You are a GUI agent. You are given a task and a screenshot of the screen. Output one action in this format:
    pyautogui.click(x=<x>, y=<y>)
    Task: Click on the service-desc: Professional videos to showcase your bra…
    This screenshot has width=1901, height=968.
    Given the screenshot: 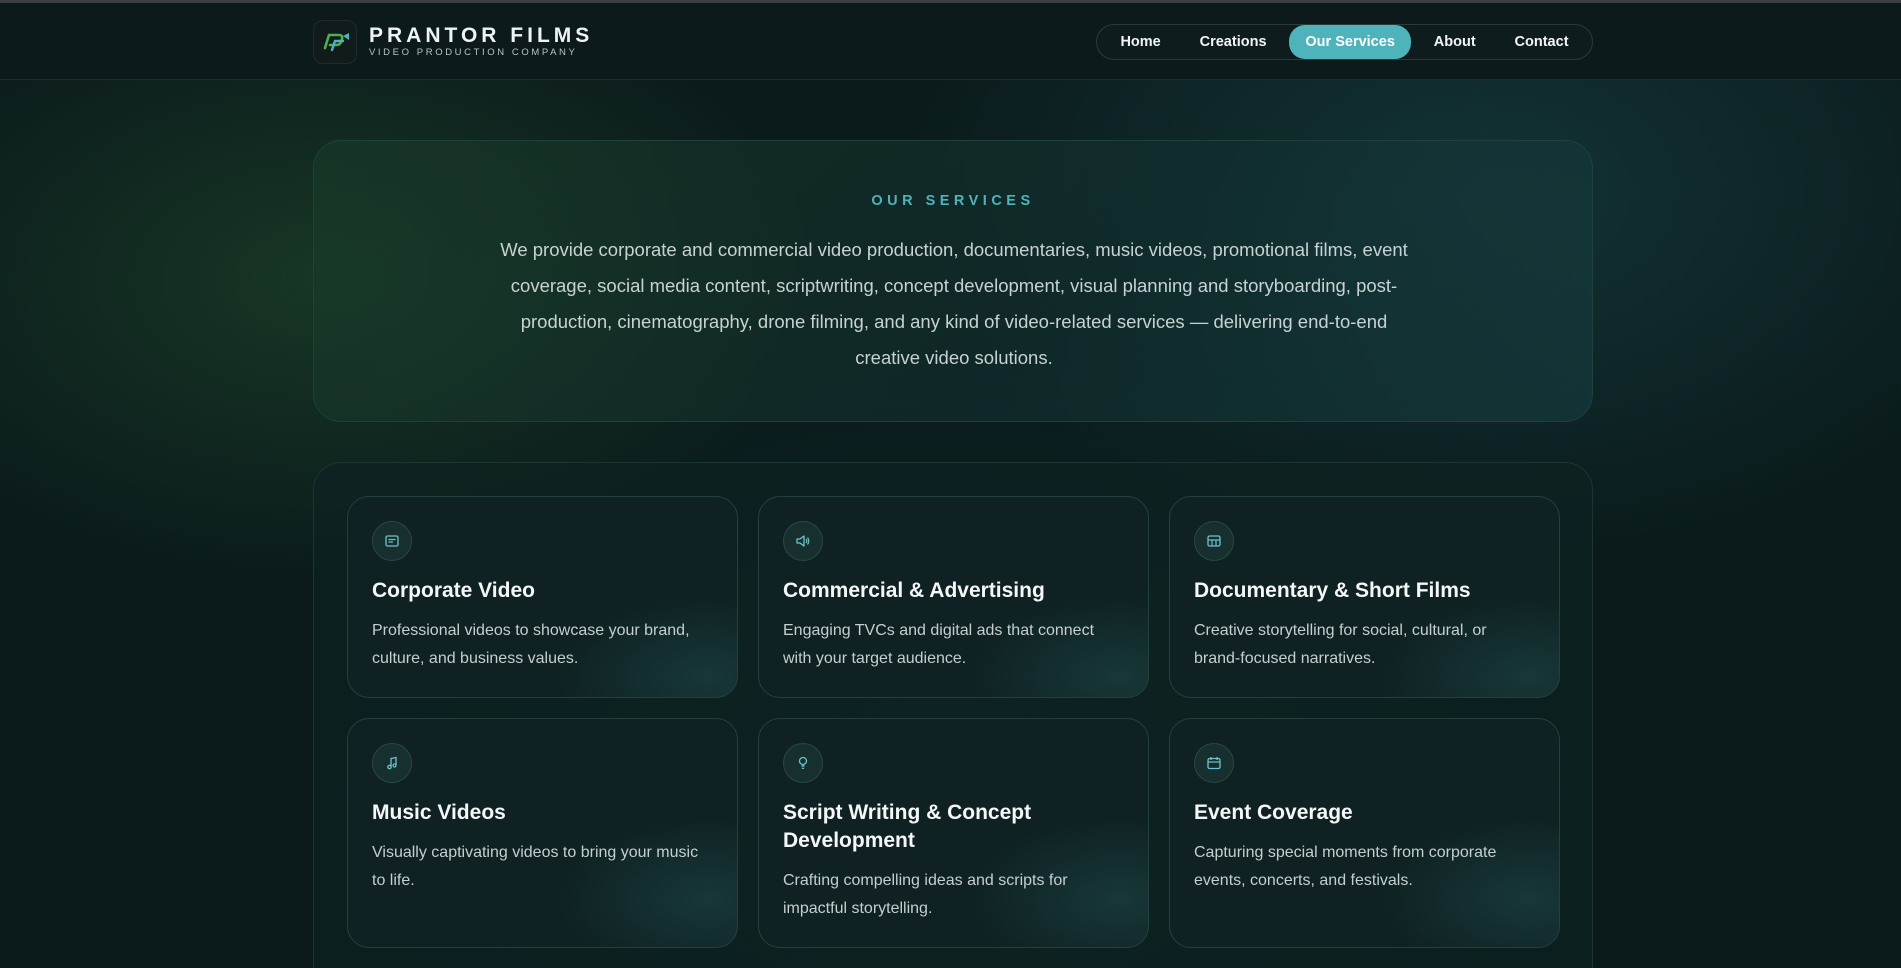 What is the action you would take?
    pyautogui.click(x=531, y=644)
    